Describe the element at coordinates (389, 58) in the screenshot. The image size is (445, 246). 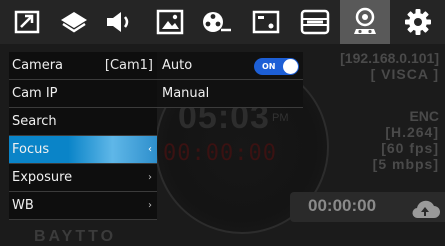
I see `camera-ip-readout: [192.168.0.101]` at that location.